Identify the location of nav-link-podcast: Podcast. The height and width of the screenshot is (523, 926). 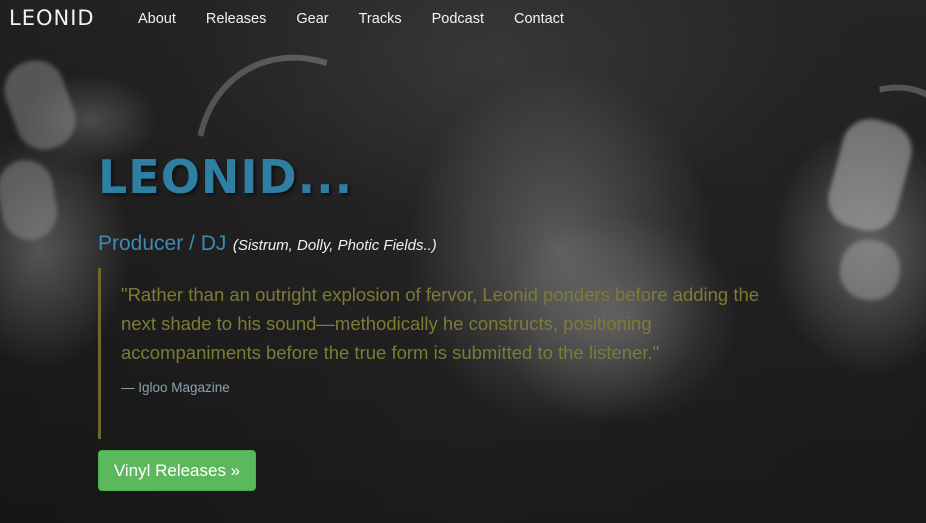
(458, 19).